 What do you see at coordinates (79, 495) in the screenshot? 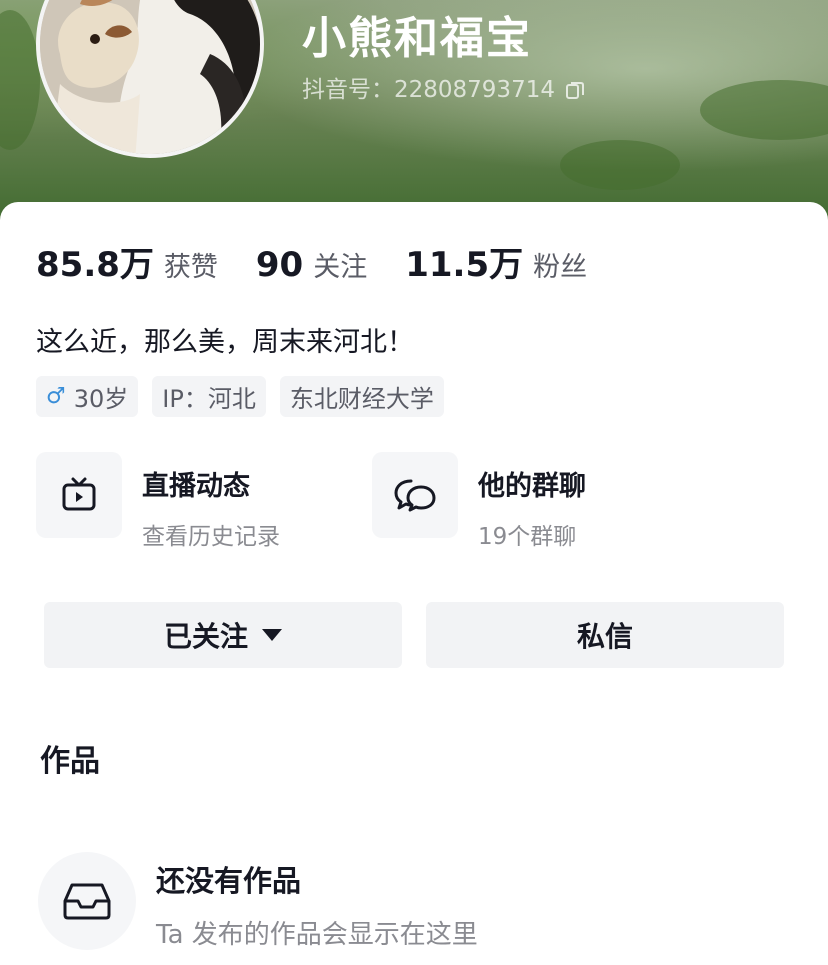
I see `tv-icon` at bounding box center [79, 495].